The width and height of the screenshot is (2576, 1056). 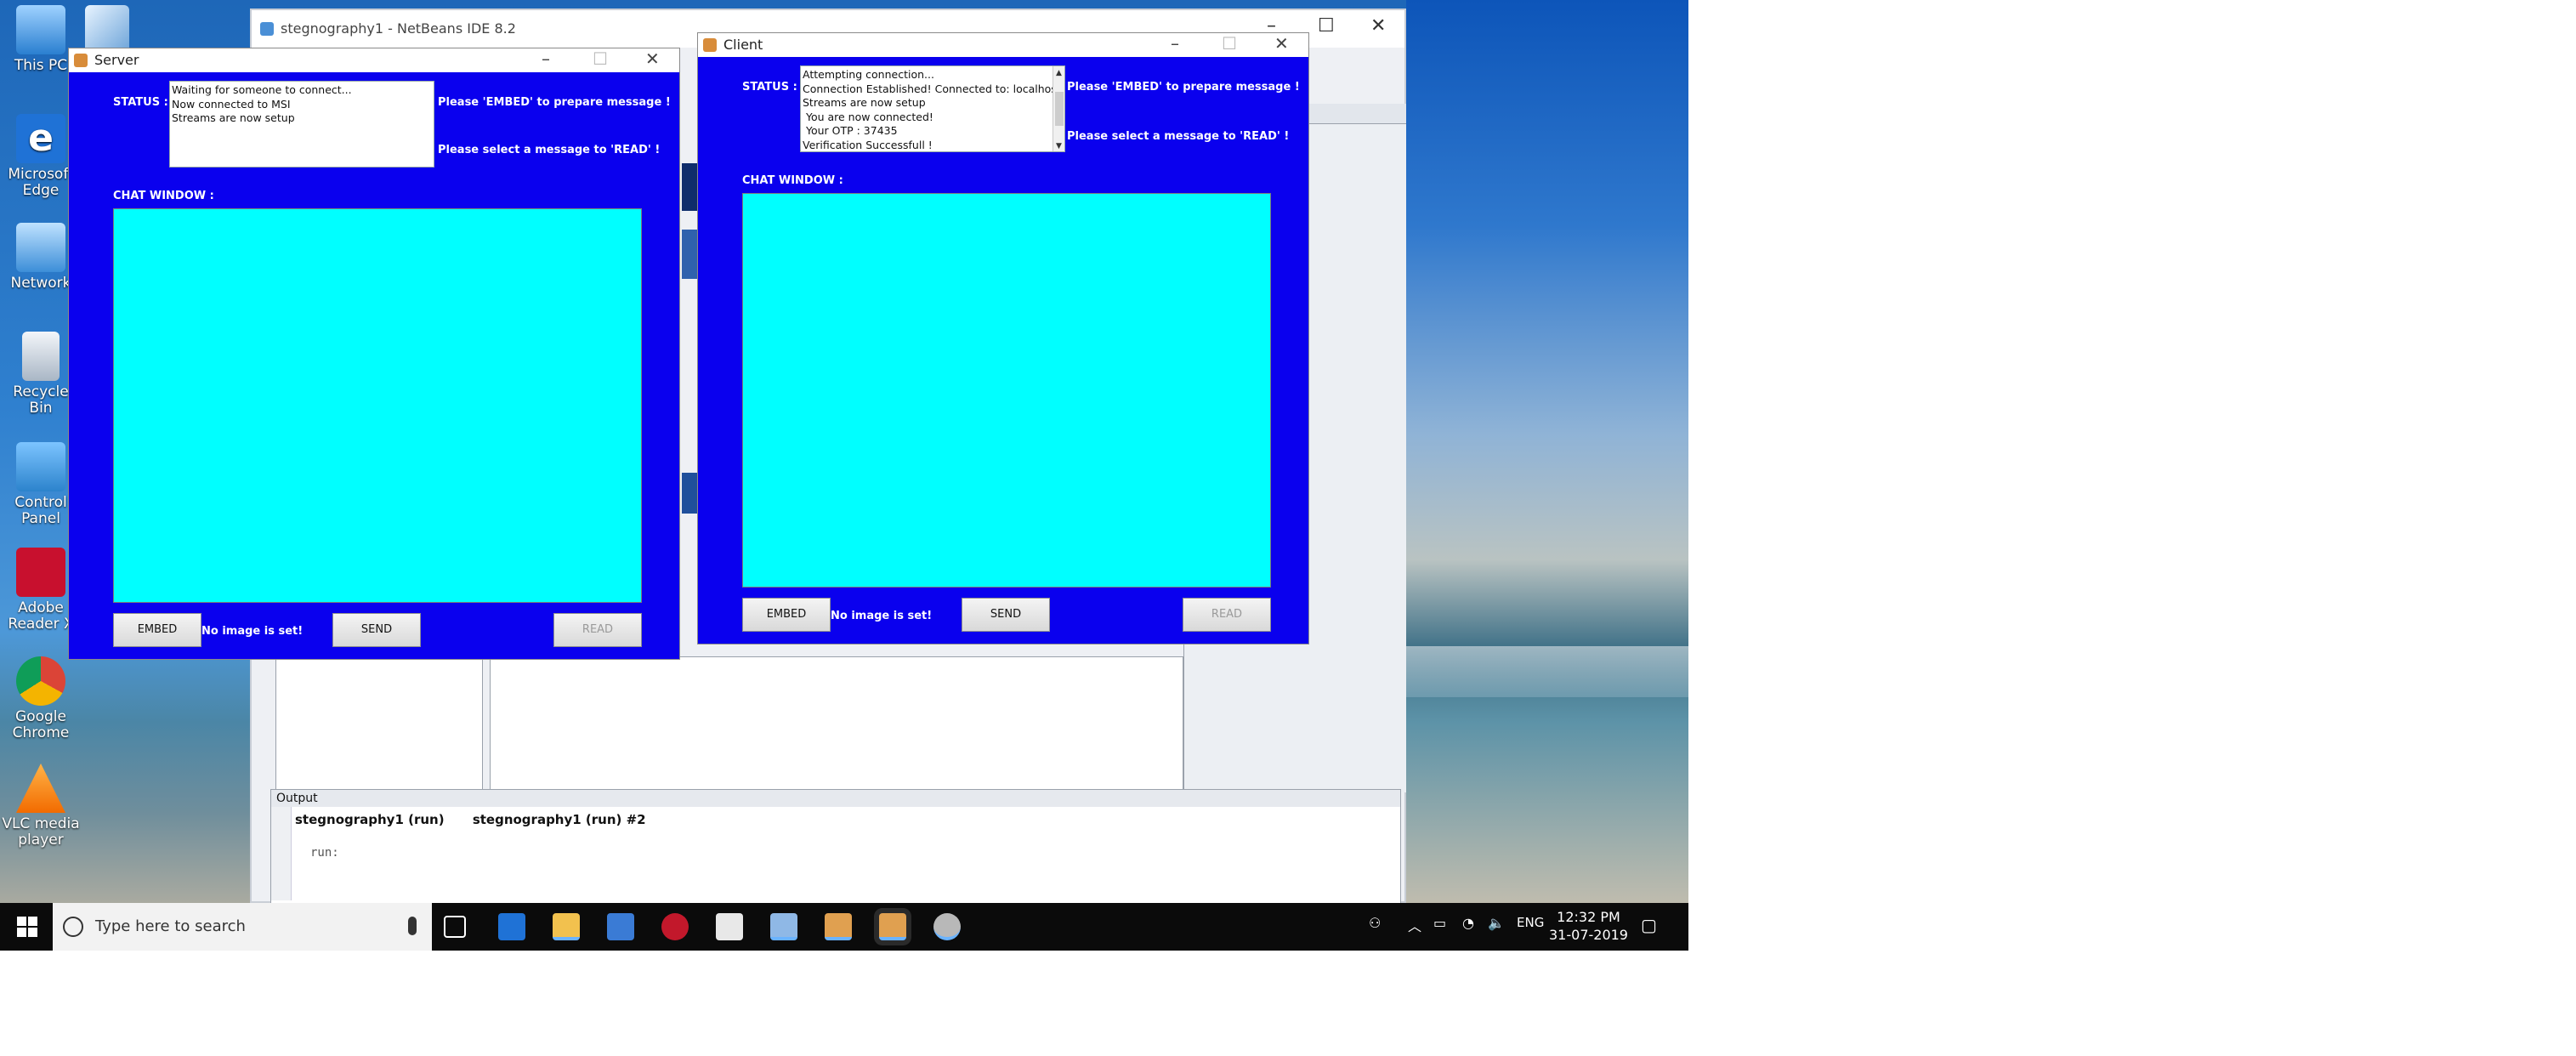 I want to click on clock-time: 12:32 PM, so click(x=1588, y=917).